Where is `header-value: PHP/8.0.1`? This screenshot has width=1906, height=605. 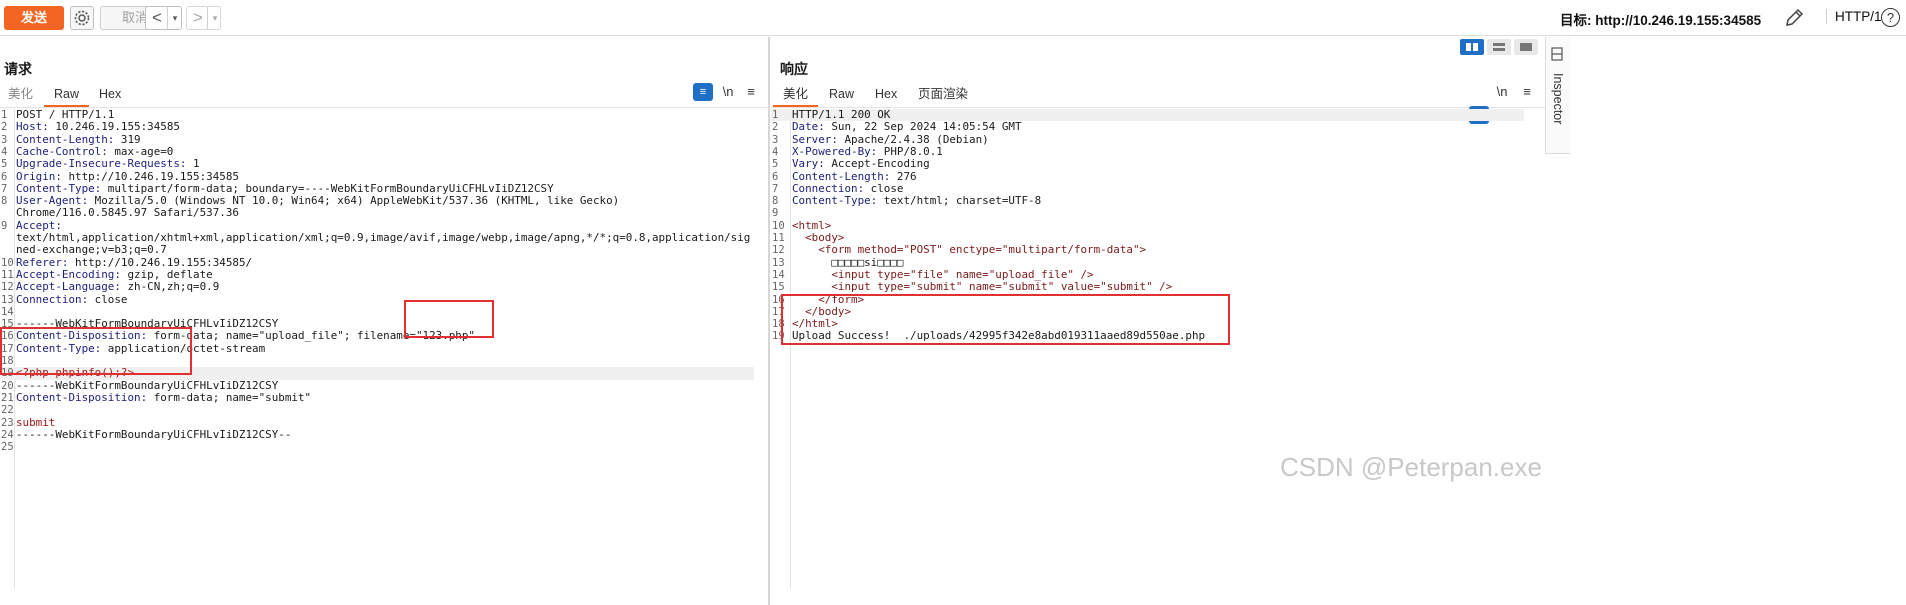
header-value: PHP/8.0.1 is located at coordinates (910, 151).